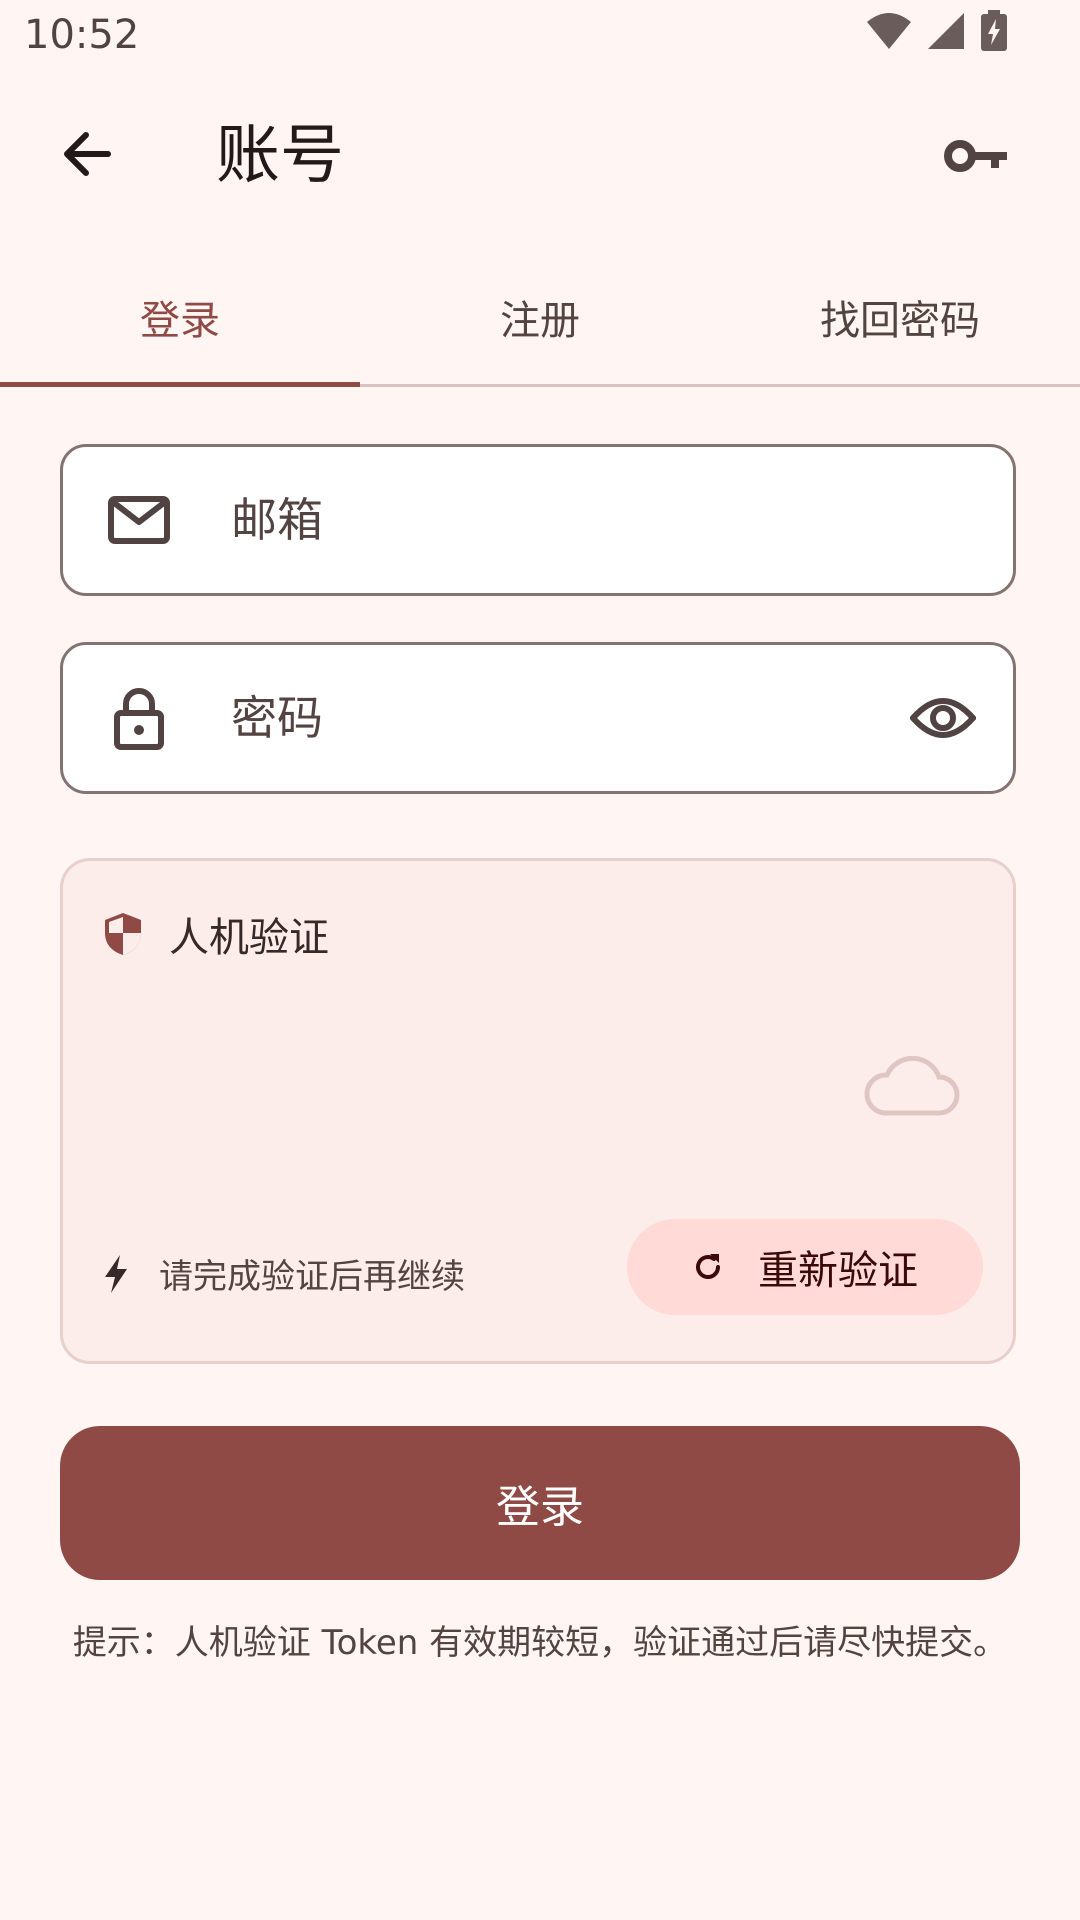 This screenshot has height=1920, width=1080. Describe the element at coordinates (708, 1266) in the screenshot. I see `refresh-icon` at that location.